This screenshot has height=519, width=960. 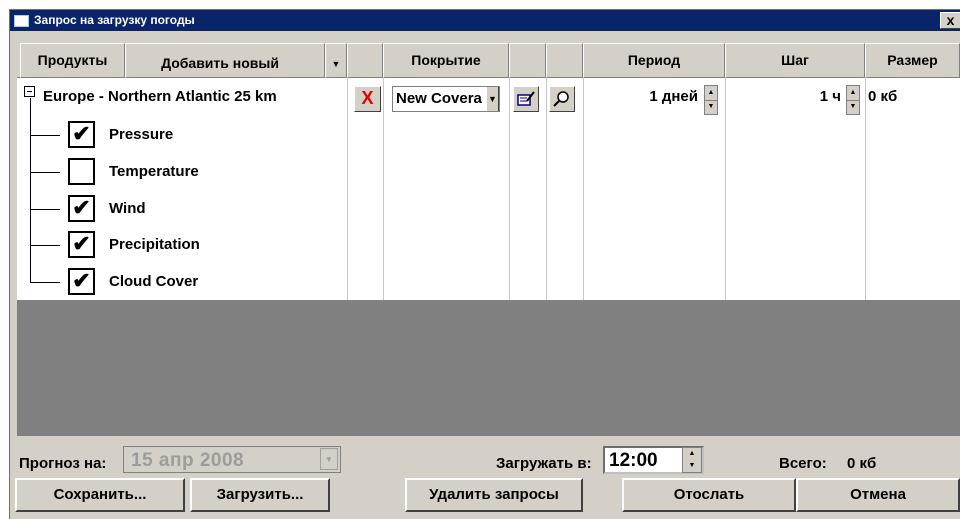 I want to click on product-label-cloud-cover: Cloud Cover, so click(x=154, y=281).